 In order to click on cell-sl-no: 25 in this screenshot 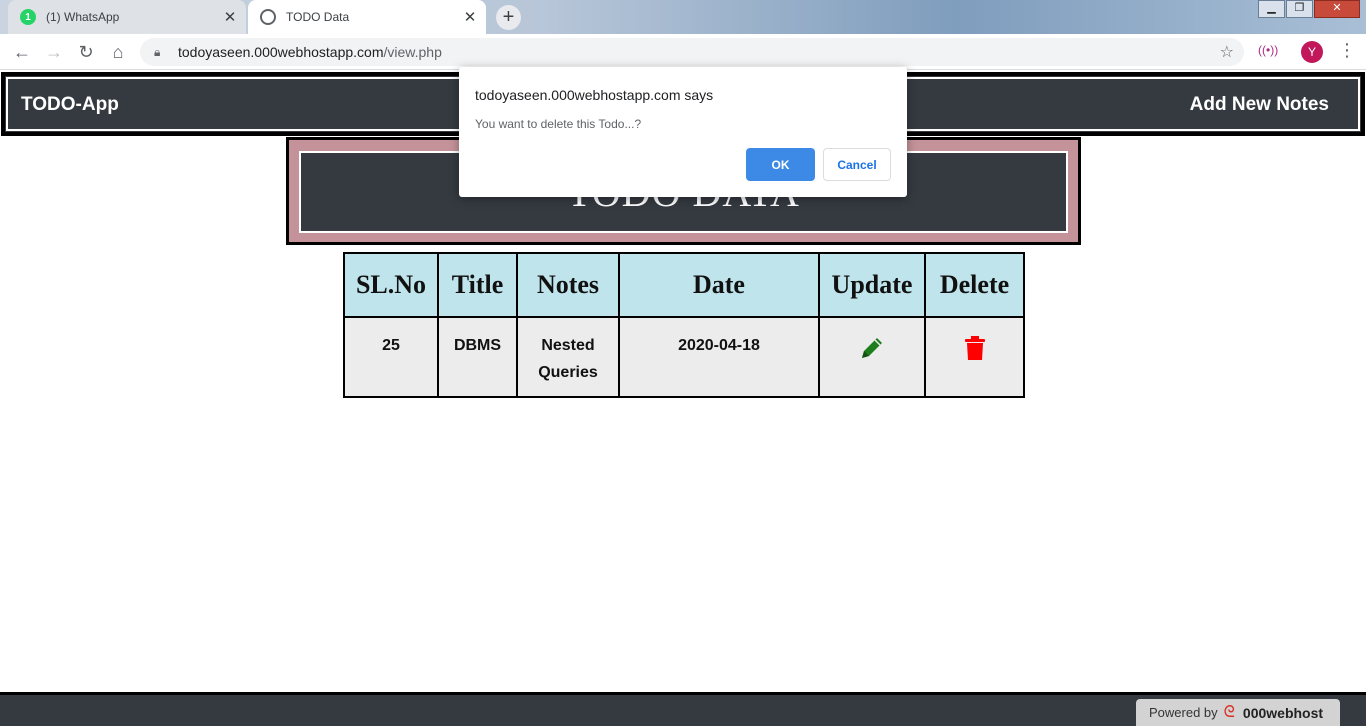, I will do `click(391, 357)`.